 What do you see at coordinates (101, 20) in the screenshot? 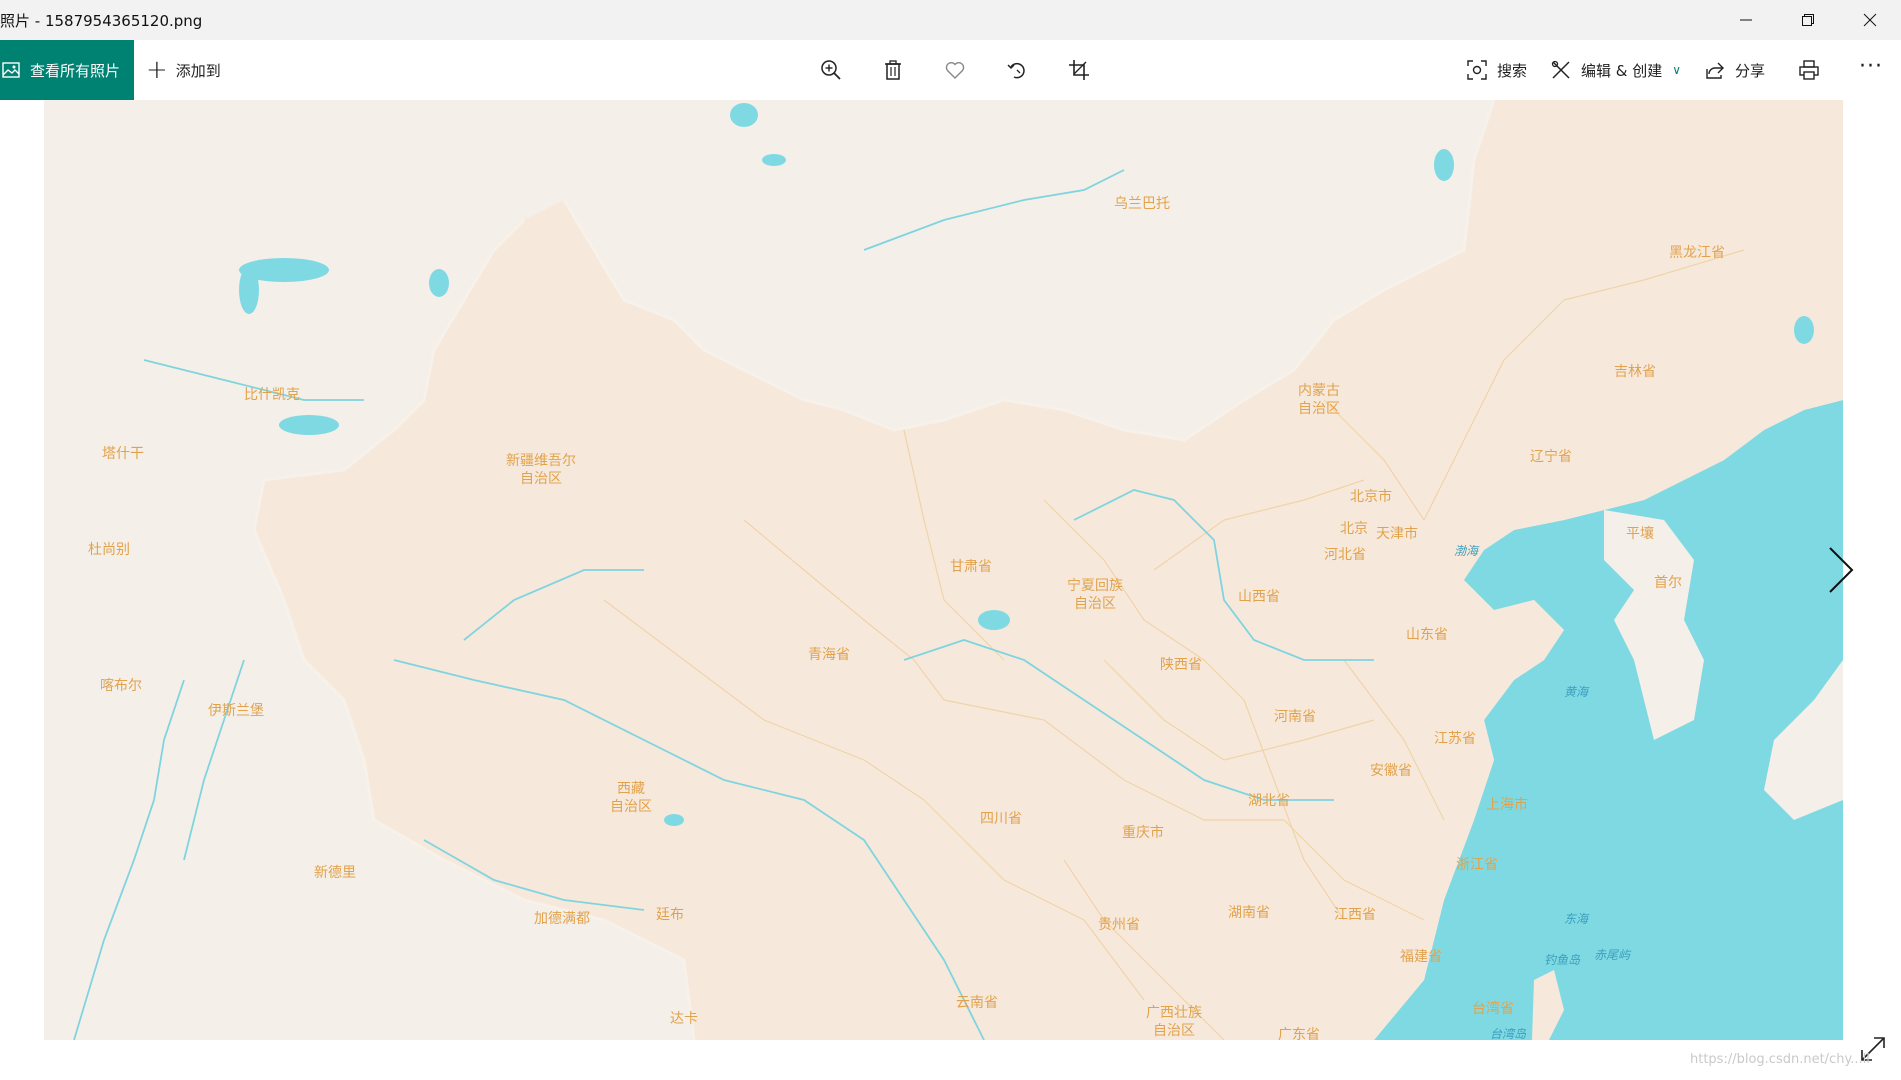
I see `window-title: 照片 - 1587954365120.png` at bounding box center [101, 20].